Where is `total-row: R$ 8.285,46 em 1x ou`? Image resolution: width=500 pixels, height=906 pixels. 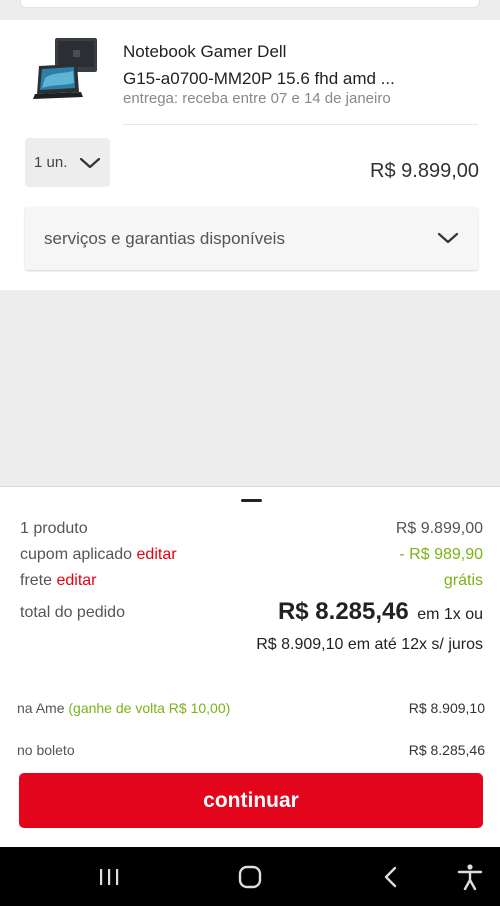
total-row: R$ 8.285,46 em 1x ou is located at coordinates (380, 612).